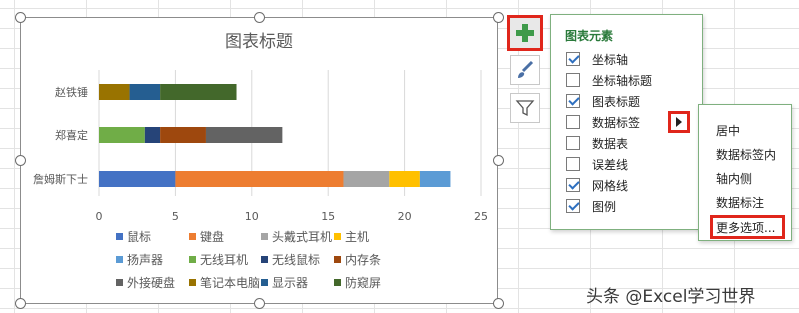 The width and height of the screenshot is (799, 313). Describe the element at coordinates (610, 185) in the screenshot. I see `panel-item-label: 网格线` at that location.